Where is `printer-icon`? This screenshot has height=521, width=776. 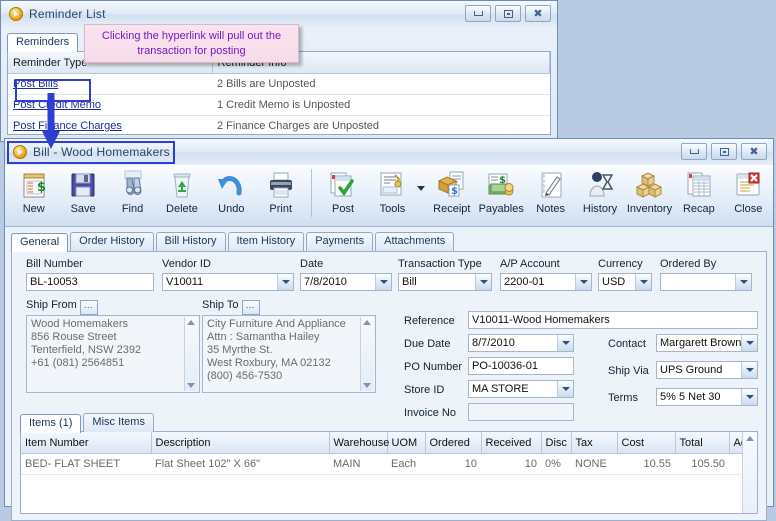
printer-icon is located at coordinates (281, 185).